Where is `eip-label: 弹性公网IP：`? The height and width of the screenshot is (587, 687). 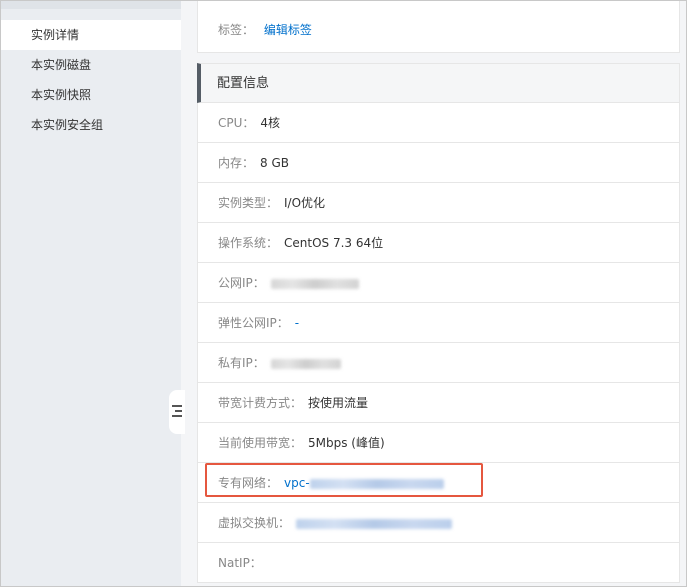
eip-label: 弹性公网IP： is located at coordinates (253, 323).